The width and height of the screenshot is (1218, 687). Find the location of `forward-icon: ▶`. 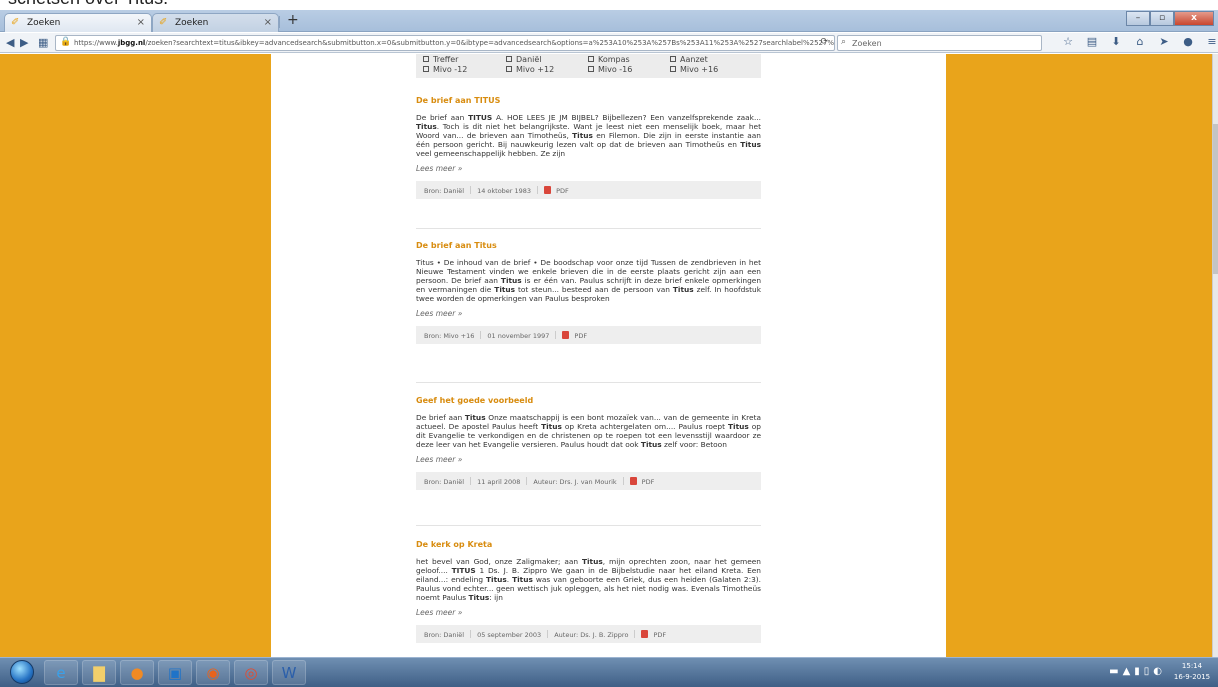

forward-icon: ▶ is located at coordinates (24, 42).